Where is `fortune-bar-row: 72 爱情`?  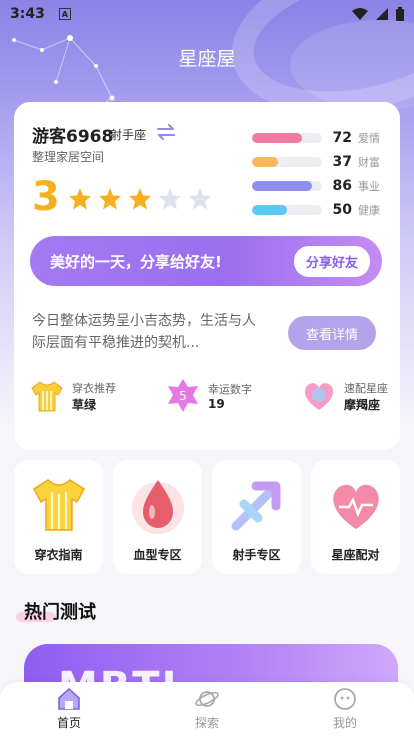 fortune-bar-row: 72 爱情 is located at coordinates (322, 138).